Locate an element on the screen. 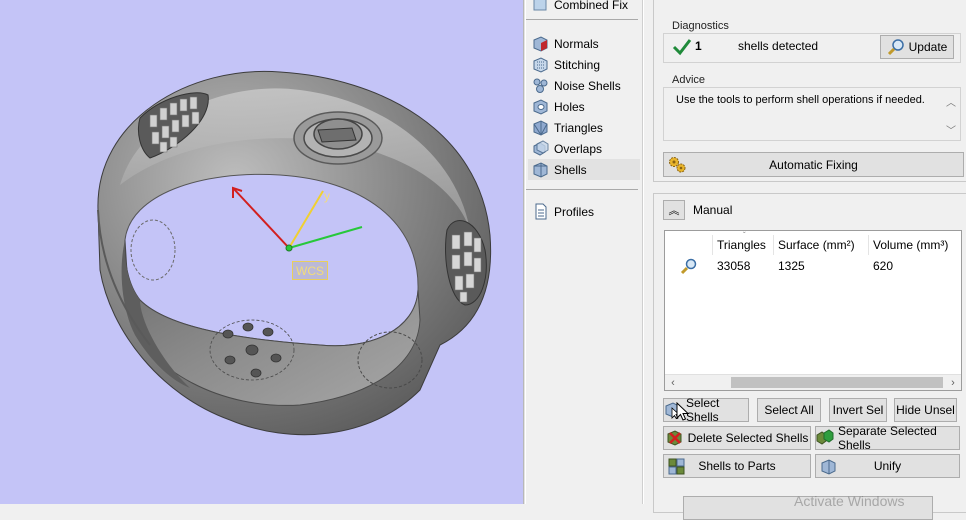  shells-to-parts-icon is located at coordinates (676, 466).